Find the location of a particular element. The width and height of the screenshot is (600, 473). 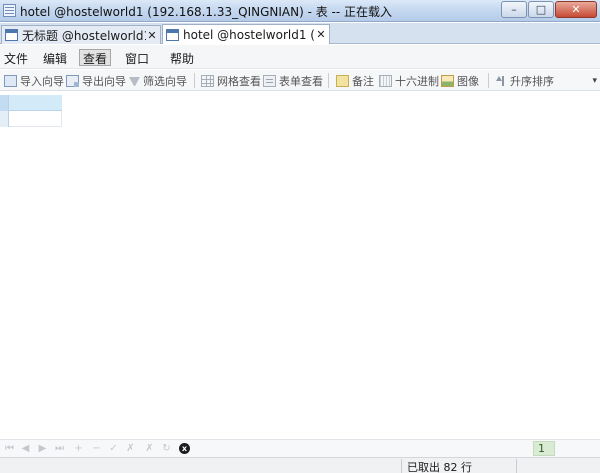

menu-edit: 编辑 is located at coordinates (55, 57).